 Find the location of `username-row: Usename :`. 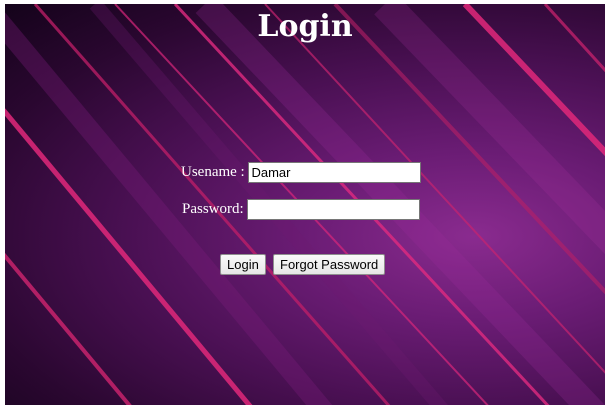

username-row: Usename : is located at coordinates (301, 172).